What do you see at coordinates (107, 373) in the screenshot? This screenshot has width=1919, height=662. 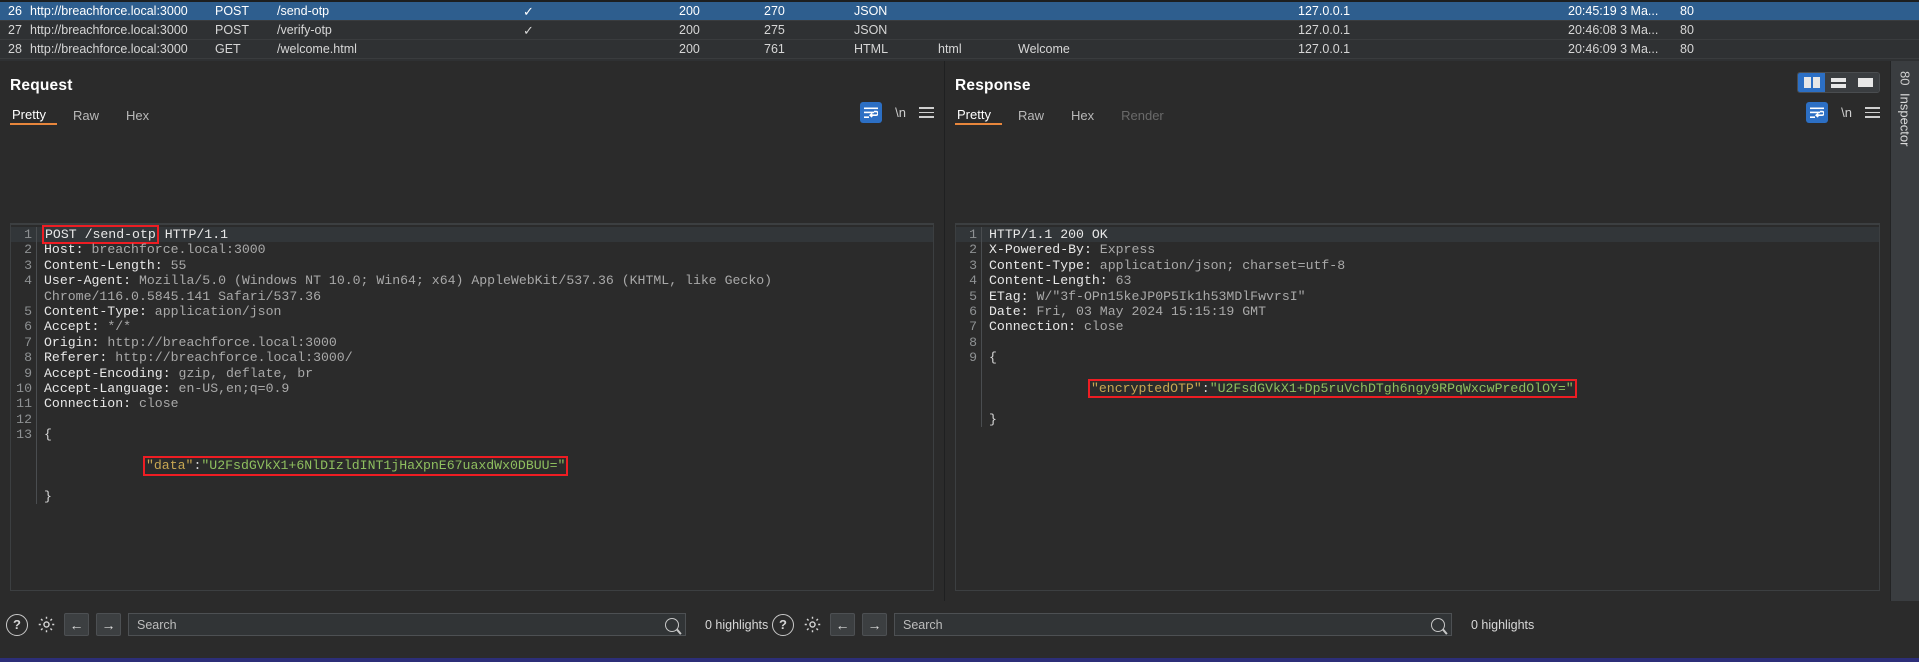 I see `header-name: Accept-Encoding:` at bounding box center [107, 373].